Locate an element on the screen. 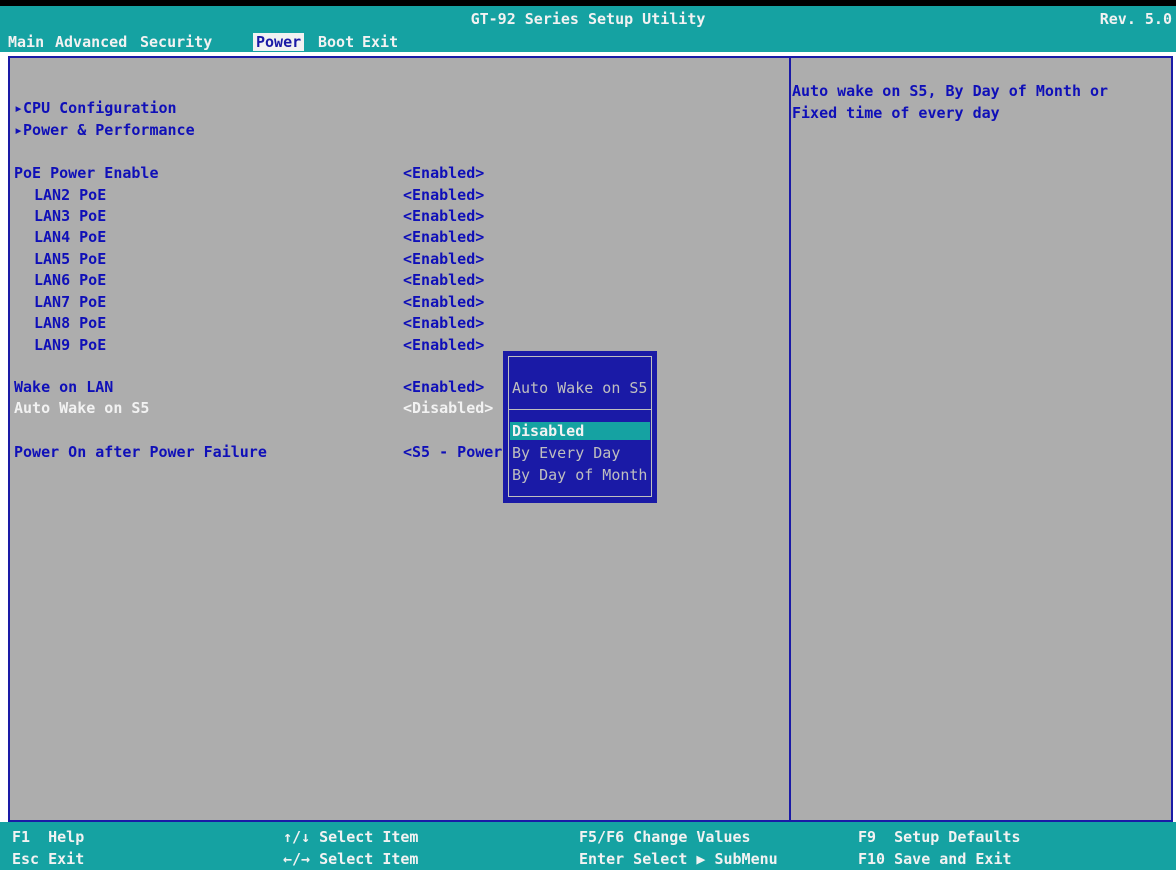 The image size is (1176, 870). submenu-power-performance: ▸Power & Performance is located at coordinates (104, 130).